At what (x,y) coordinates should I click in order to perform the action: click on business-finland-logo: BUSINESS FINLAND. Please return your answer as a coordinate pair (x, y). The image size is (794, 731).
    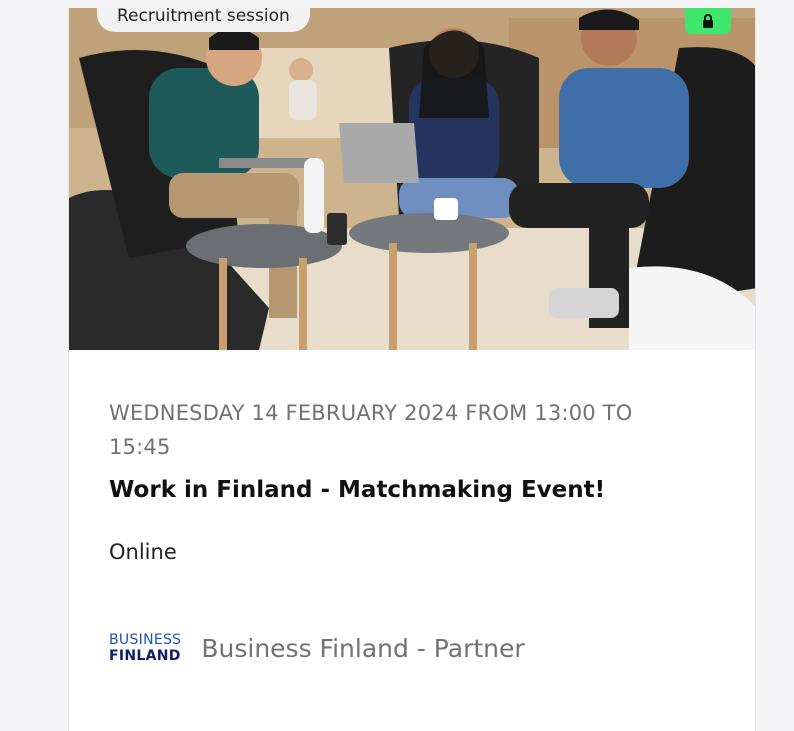
    Looking at the image, I should click on (145, 648).